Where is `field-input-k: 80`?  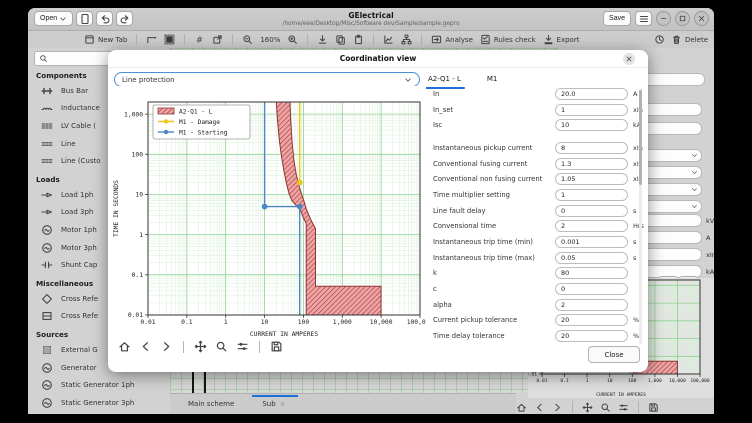 field-input-k: 80 is located at coordinates (591, 273).